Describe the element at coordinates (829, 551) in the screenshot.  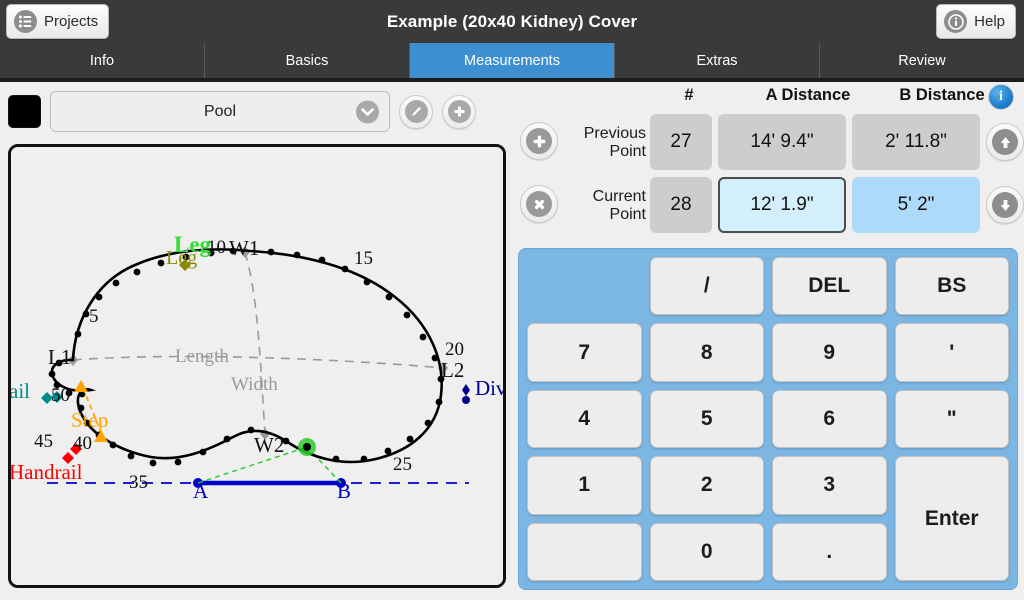
I see `key-decimal: .` at that location.